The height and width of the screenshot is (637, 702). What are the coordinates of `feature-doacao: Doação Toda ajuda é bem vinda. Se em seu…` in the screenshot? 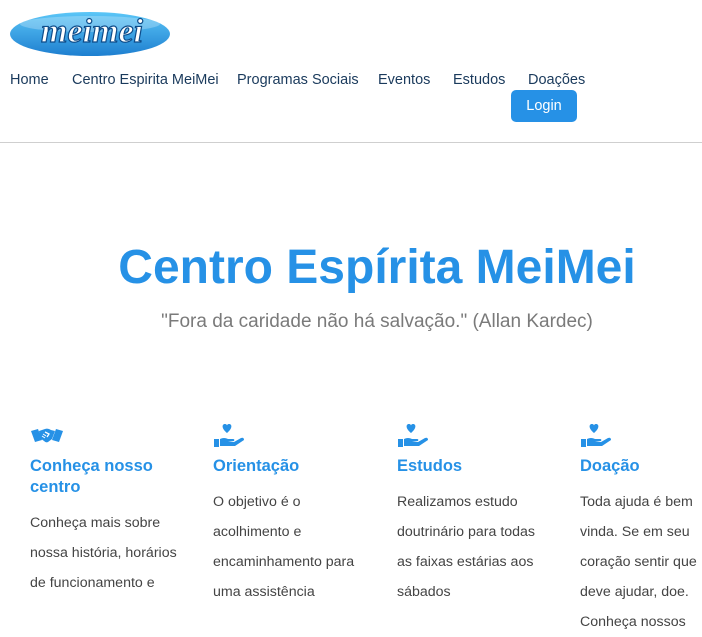 It's located at (640, 530).